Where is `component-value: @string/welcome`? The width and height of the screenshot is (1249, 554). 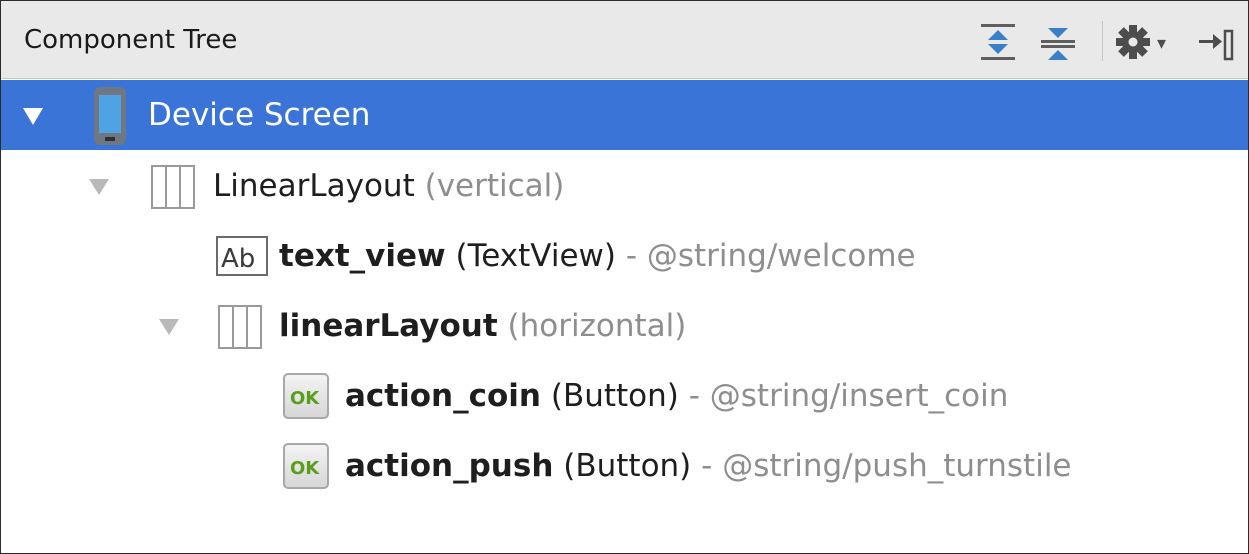
component-value: @string/welcome is located at coordinates (781, 256).